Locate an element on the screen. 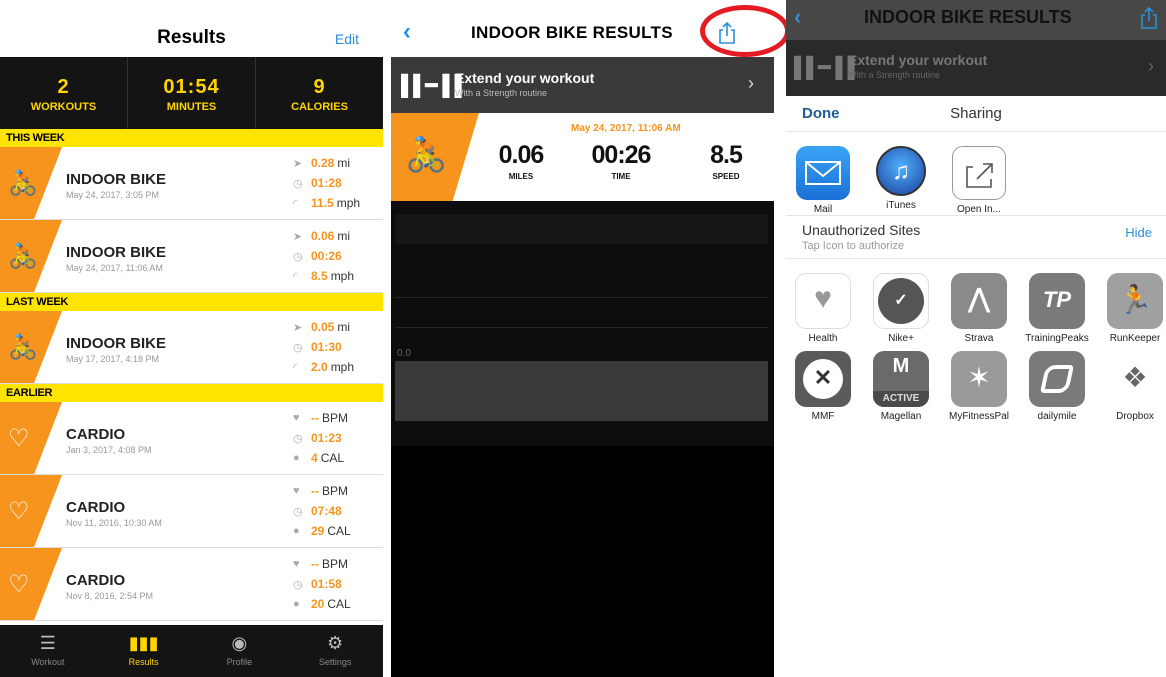  workout-name: CARDIO is located at coordinates (96, 507).